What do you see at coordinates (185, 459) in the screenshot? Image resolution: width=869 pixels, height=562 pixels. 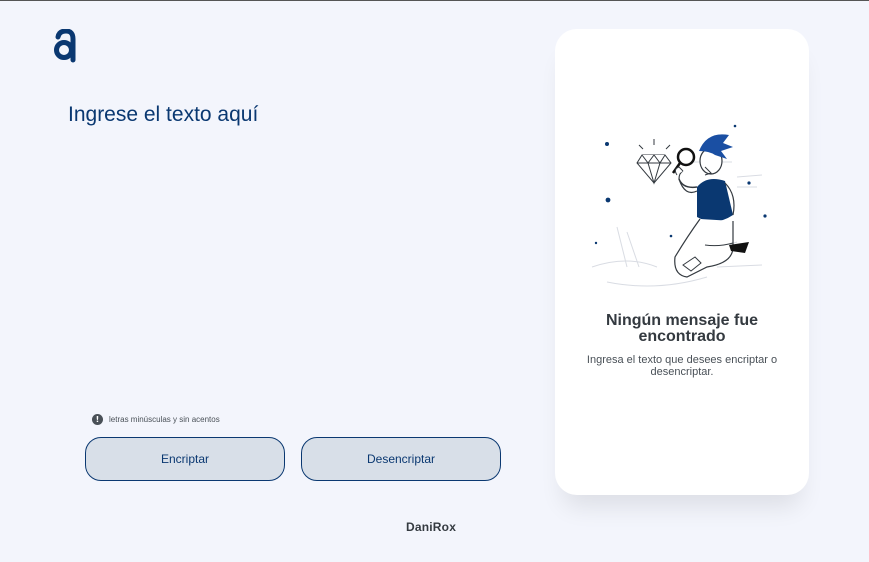 I see `encrypt-button: Encriptar` at bounding box center [185, 459].